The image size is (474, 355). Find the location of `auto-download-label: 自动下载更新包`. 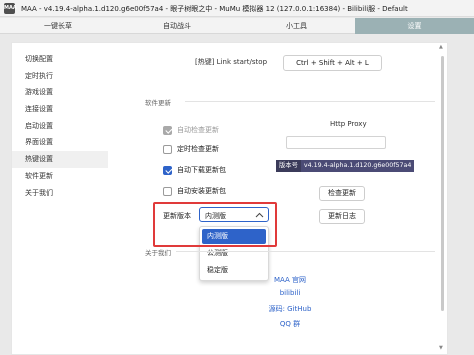

auto-download-label: 自动下载更新包 is located at coordinates (201, 170).